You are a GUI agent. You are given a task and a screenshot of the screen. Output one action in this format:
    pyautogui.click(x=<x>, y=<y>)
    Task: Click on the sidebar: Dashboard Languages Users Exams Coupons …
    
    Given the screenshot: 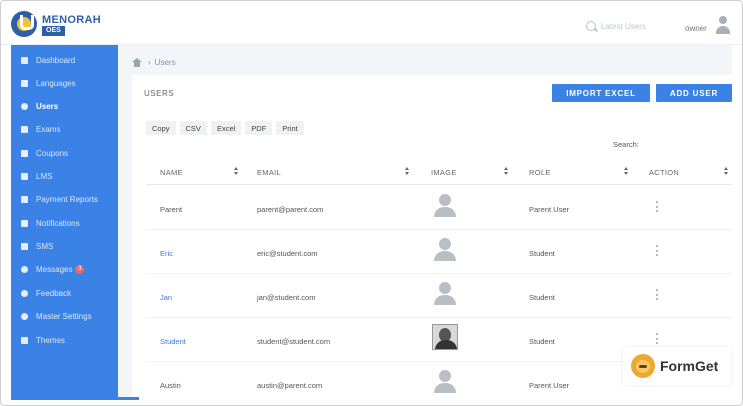 What is the action you would take?
    pyautogui.click(x=64, y=221)
    